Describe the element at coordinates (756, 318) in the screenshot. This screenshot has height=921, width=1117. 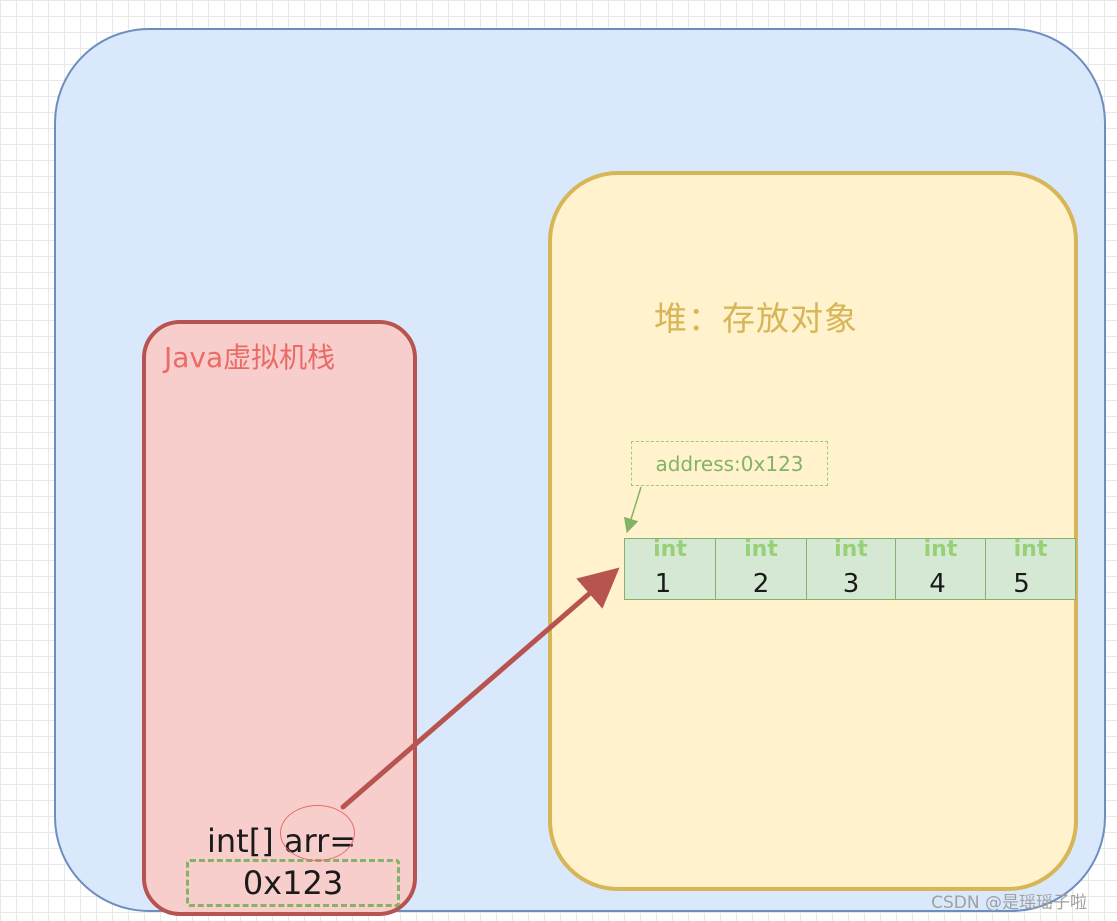
I see `heap-title: 堆：存放对象` at that location.